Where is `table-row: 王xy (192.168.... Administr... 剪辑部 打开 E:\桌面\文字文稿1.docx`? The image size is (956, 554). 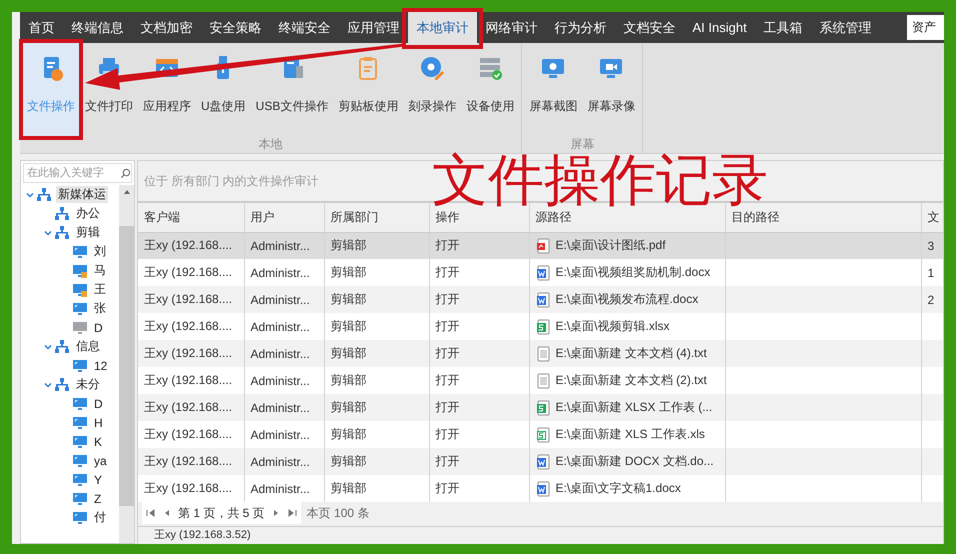 table-row: 王xy (192.168.... Administr... 剪辑部 打开 E:\桌面\文字文稿1.docx is located at coordinates (540, 488).